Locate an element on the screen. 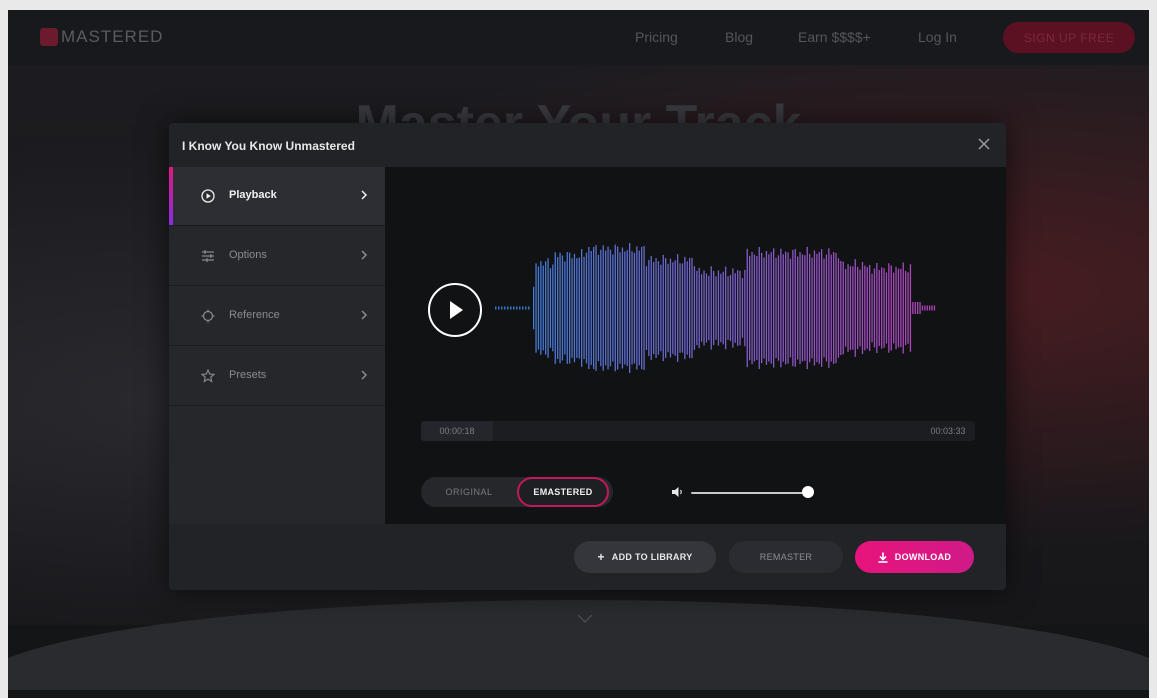 This screenshot has width=1157, height=698. download-button: DOWNLOAD is located at coordinates (914, 557).